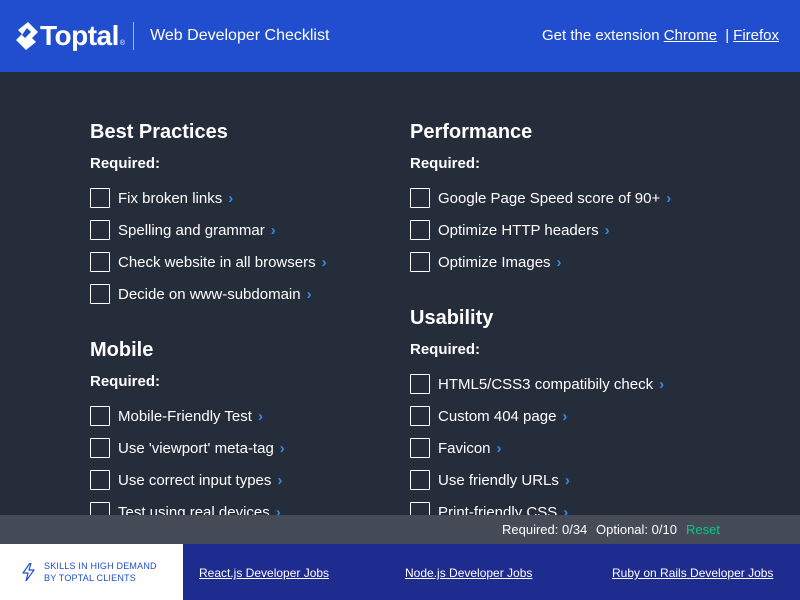 This screenshot has width=800, height=600. I want to click on checklist-item: Fix broken links ›, so click(240, 198).